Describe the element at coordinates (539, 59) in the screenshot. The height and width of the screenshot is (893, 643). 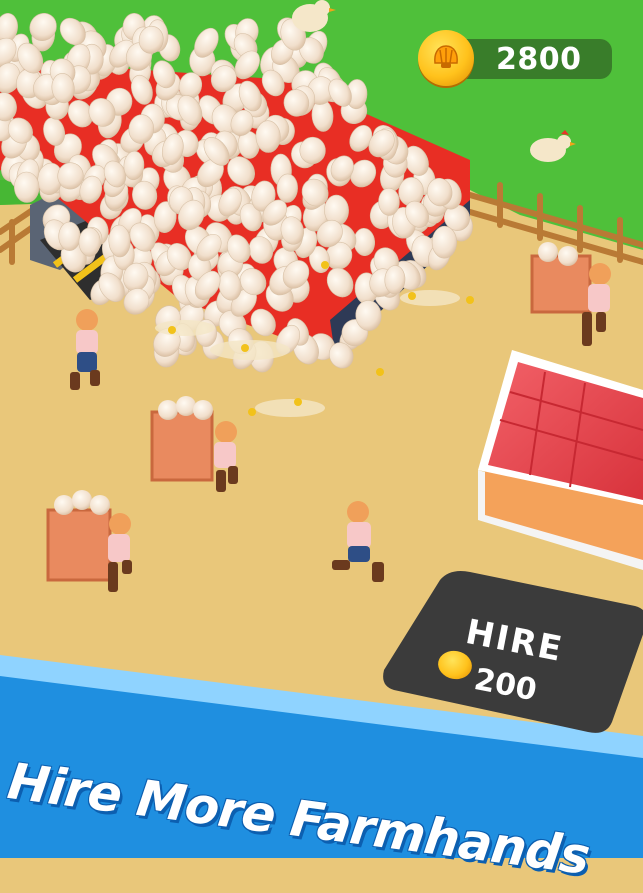
I see `coin-amount: 2800` at that location.